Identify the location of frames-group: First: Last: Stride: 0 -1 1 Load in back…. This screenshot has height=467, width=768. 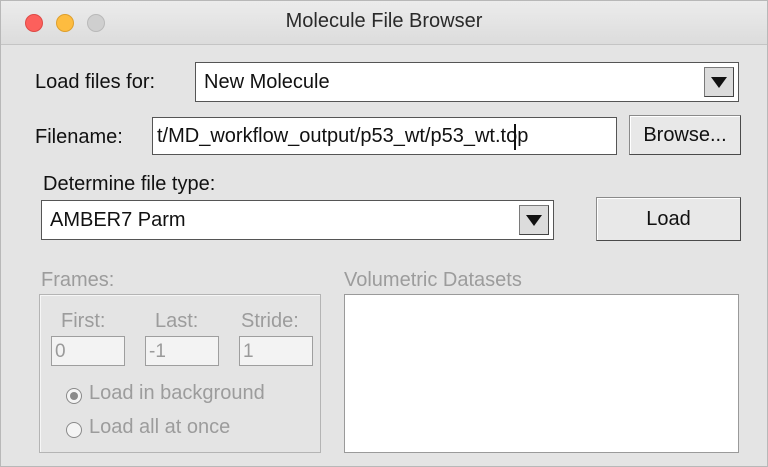
(180, 373).